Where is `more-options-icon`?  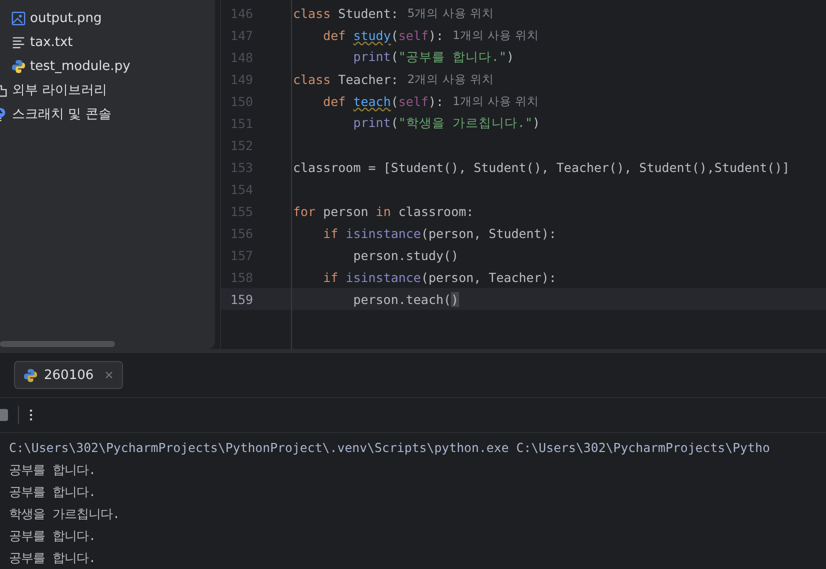 more-options-icon is located at coordinates (31, 415).